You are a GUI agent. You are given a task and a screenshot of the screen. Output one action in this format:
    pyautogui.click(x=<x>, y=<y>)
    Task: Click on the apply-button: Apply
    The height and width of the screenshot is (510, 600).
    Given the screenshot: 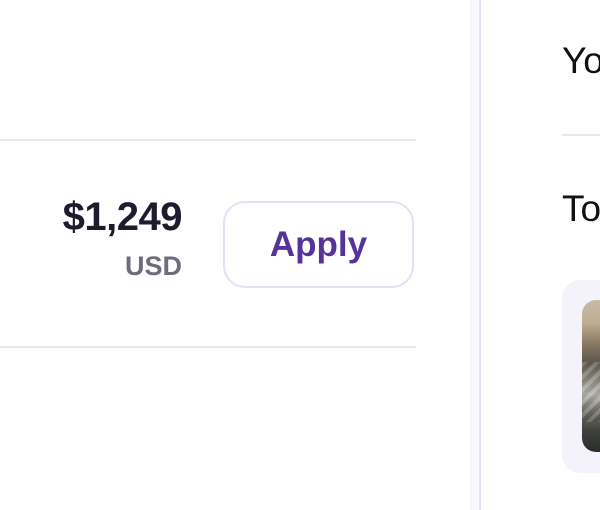 What is the action you would take?
    pyautogui.click(x=318, y=244)
    